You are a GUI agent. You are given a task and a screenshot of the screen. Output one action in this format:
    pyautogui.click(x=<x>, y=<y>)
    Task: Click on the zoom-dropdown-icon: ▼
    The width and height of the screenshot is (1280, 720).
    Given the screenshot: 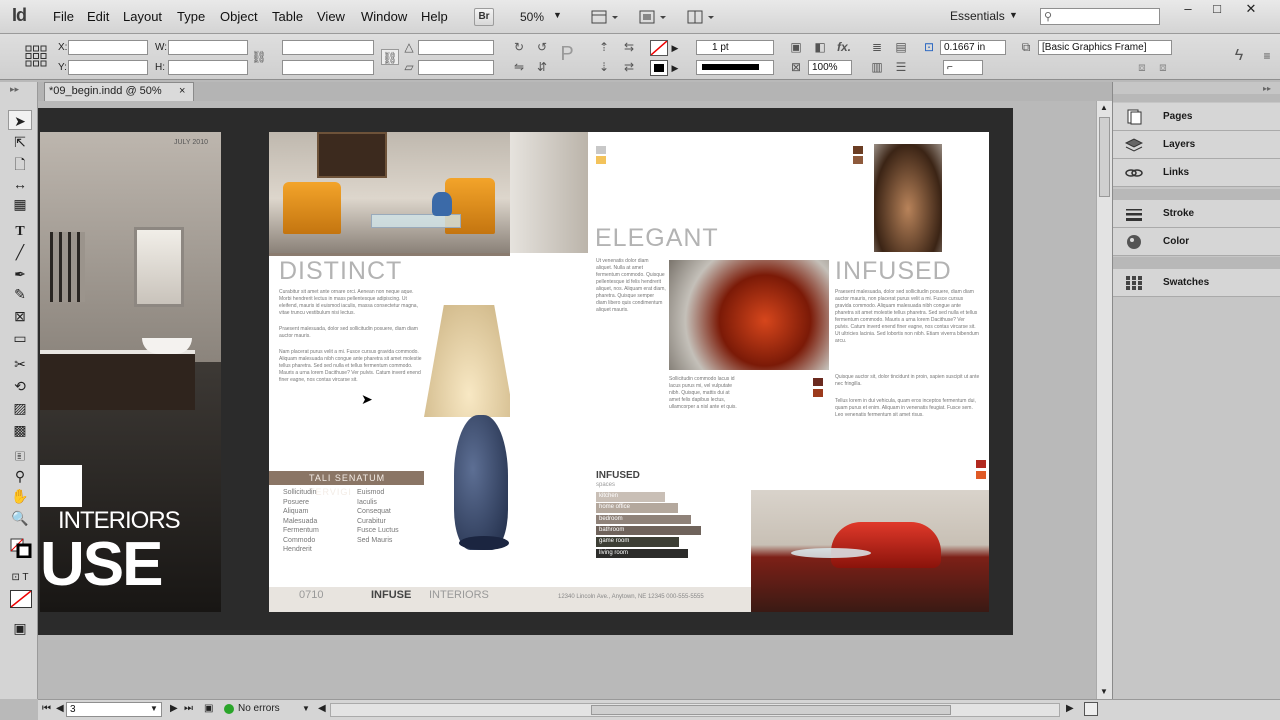 What is the action you would take?
    pyautogui.click(x=557, y=15)
    